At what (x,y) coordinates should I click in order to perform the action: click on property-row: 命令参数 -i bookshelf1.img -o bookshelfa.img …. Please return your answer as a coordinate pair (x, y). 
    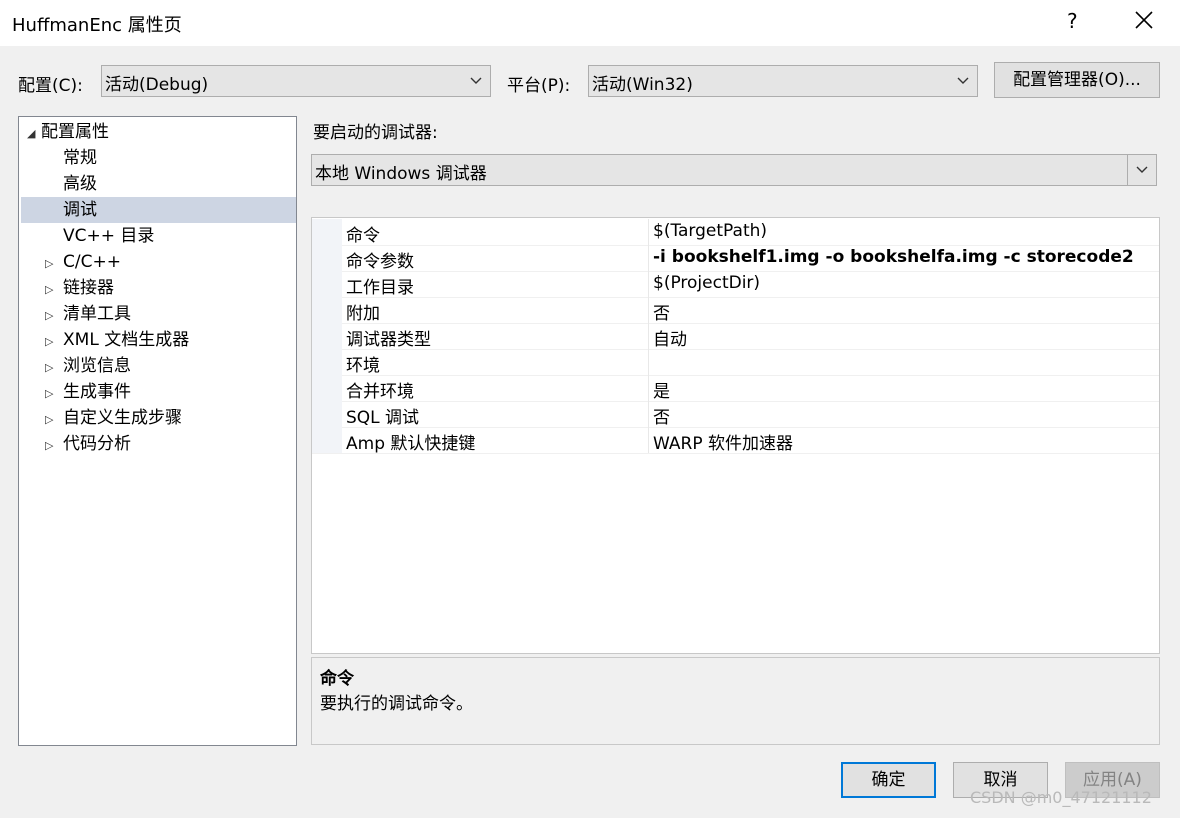
    Looking at the image, I should click on (735, 258).